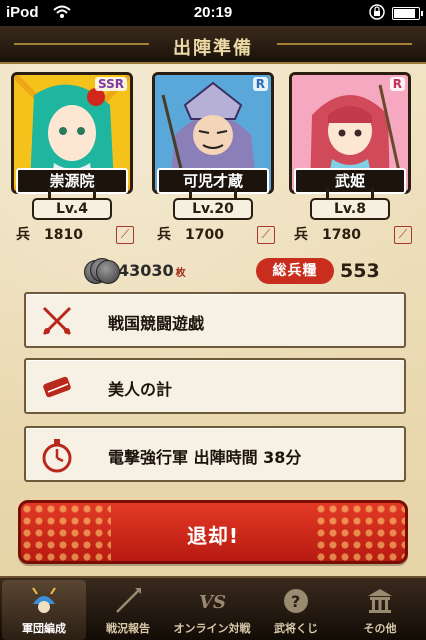 Image resolution: width=426 pixels, height=640 pixels. I want to click on tab-online-battle: VS オンライン対戦, so click(212, 610).